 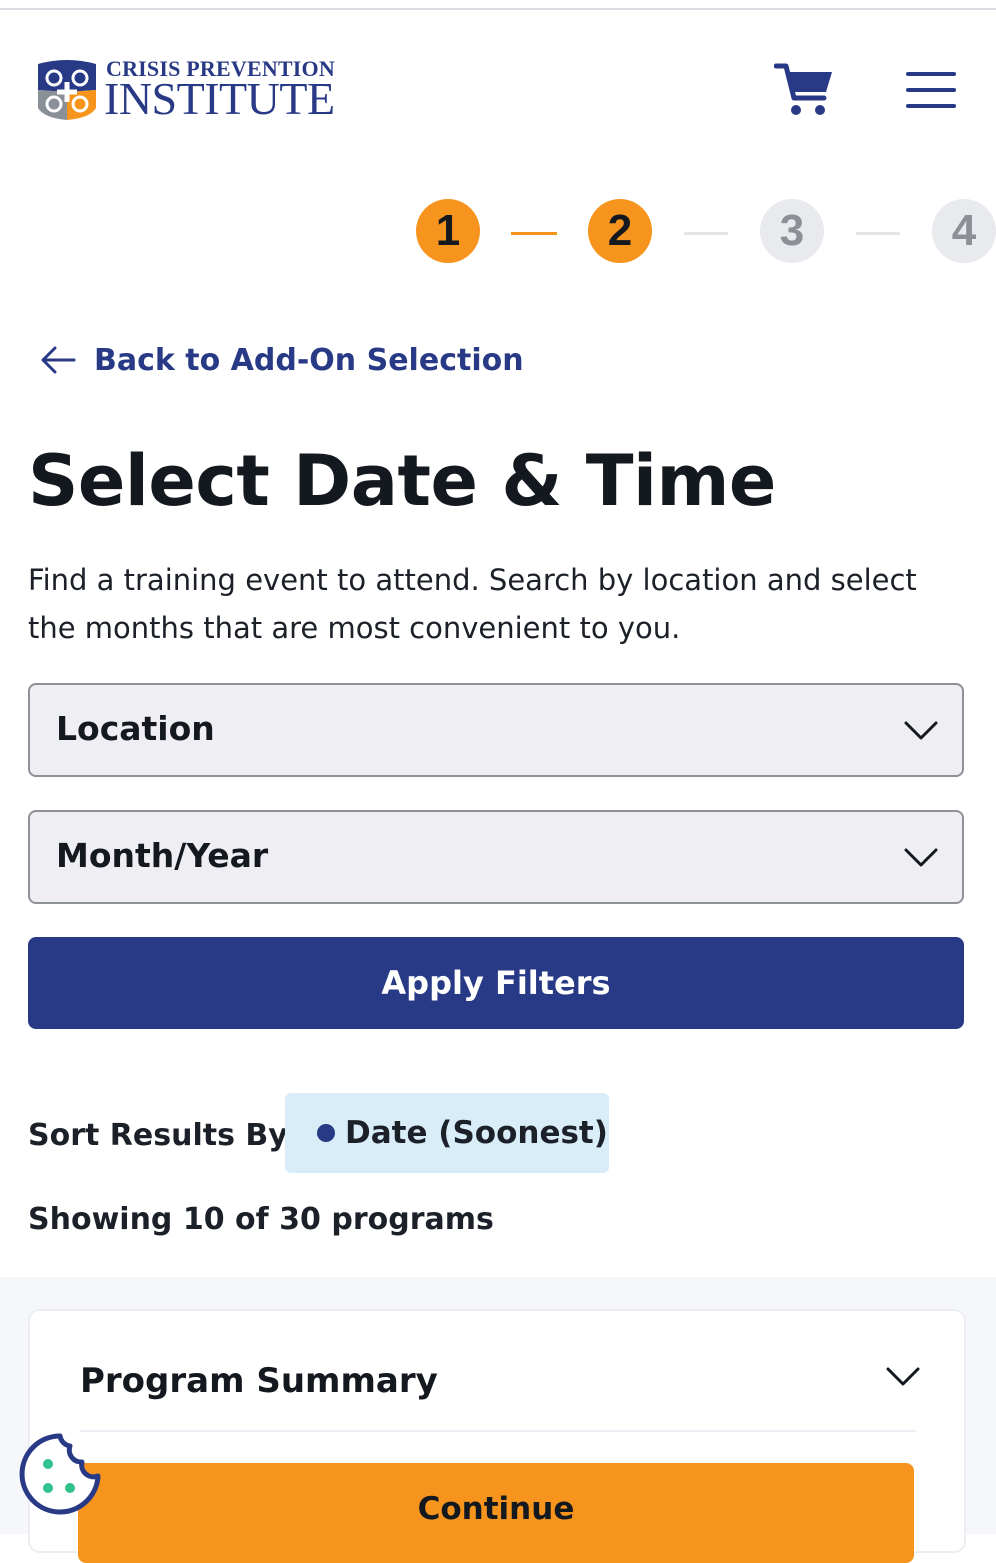 I want to click on back-link-label: Back to Add-On Selection, so click(x=309, y=360).